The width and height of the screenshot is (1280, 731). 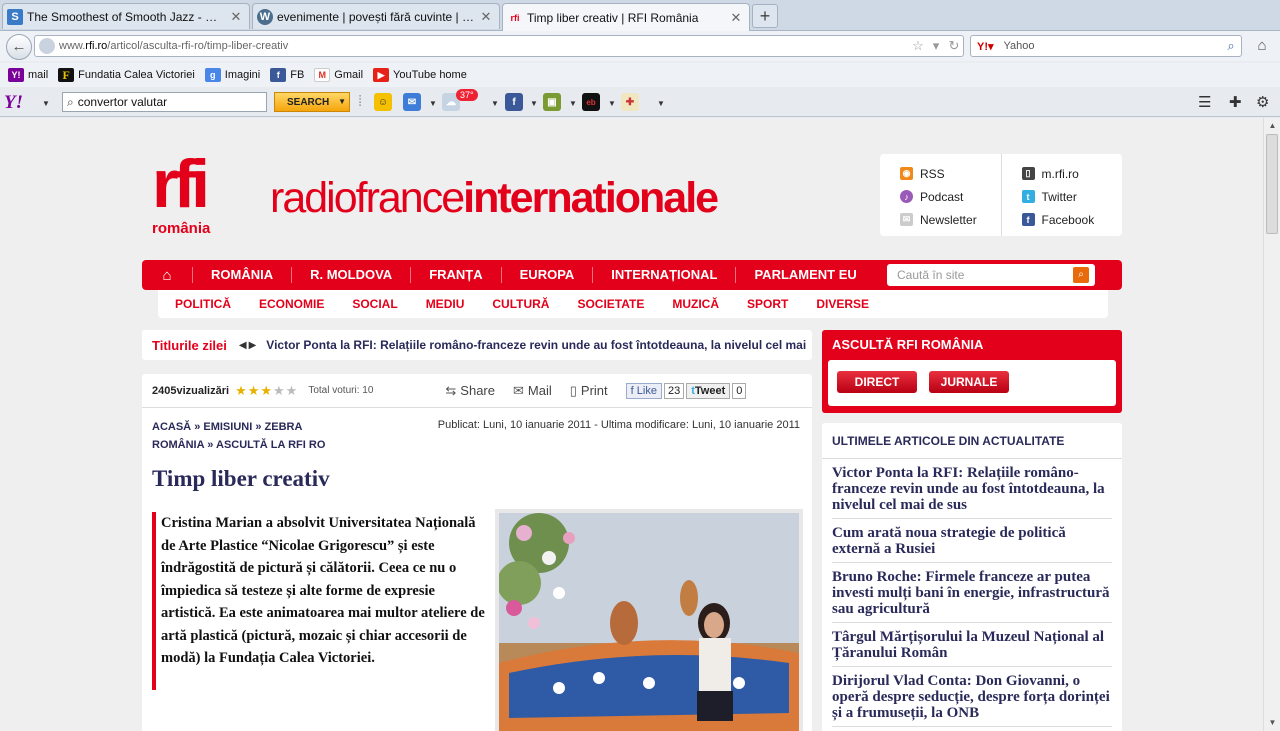 I want to click on breadcrumb-emisiuni: EMISIUNI, so click(x=227, y=427).